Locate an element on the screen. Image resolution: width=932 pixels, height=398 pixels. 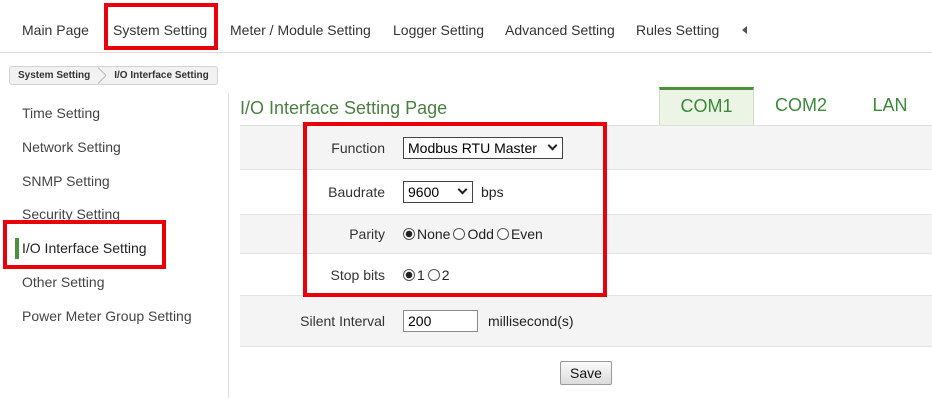
baudrate-select: 9600 is located at coordinates (438, 192).